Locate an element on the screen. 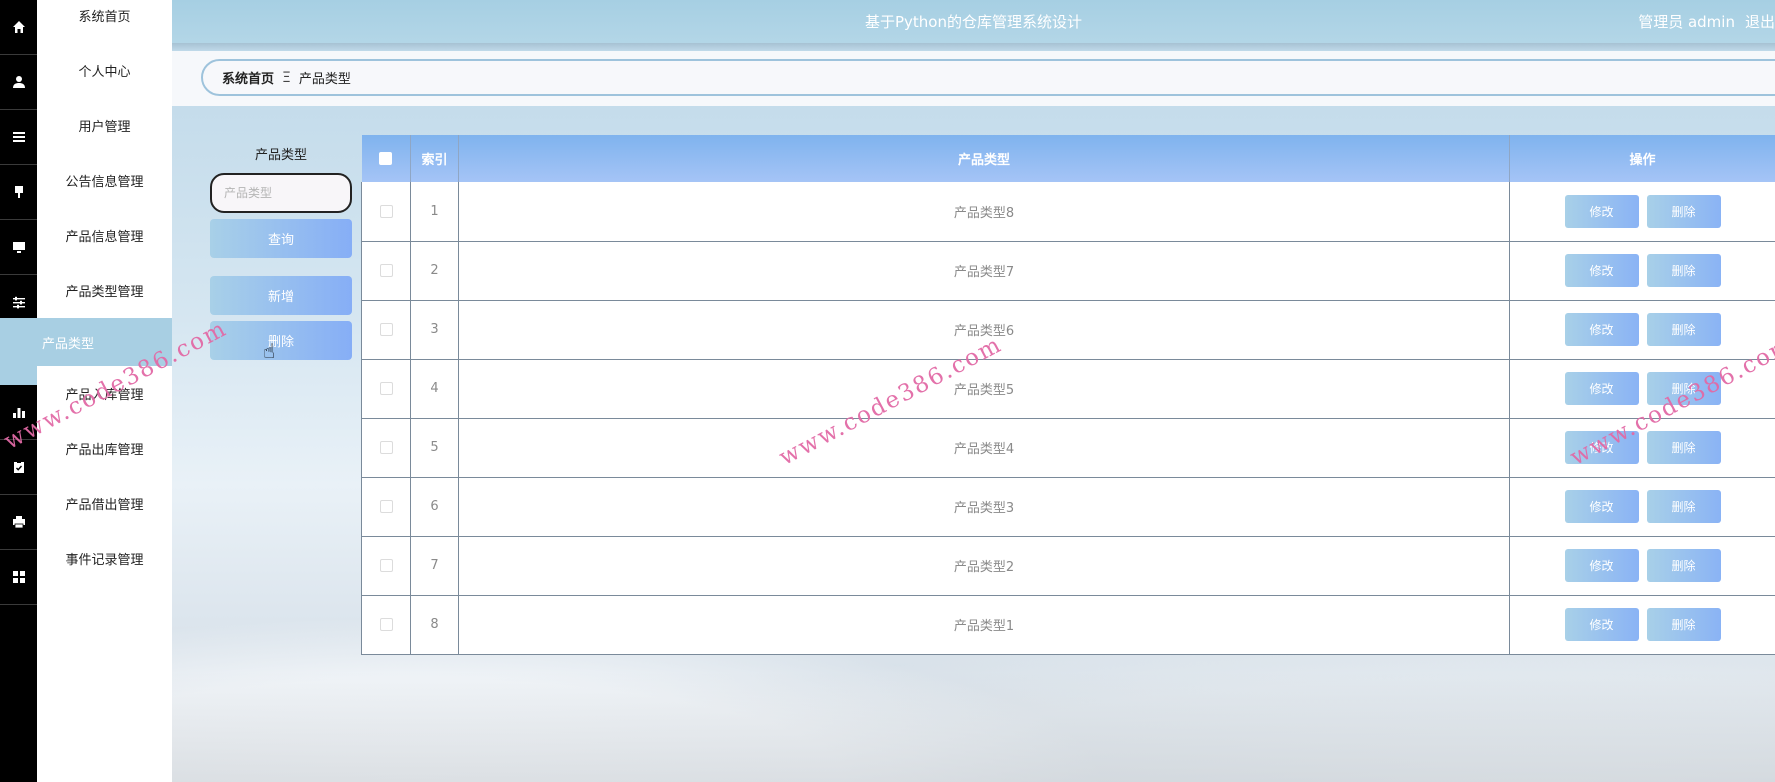 The height and width of the screenshot is (782, 1775). printer-icon is located at coordinates (18, 522).